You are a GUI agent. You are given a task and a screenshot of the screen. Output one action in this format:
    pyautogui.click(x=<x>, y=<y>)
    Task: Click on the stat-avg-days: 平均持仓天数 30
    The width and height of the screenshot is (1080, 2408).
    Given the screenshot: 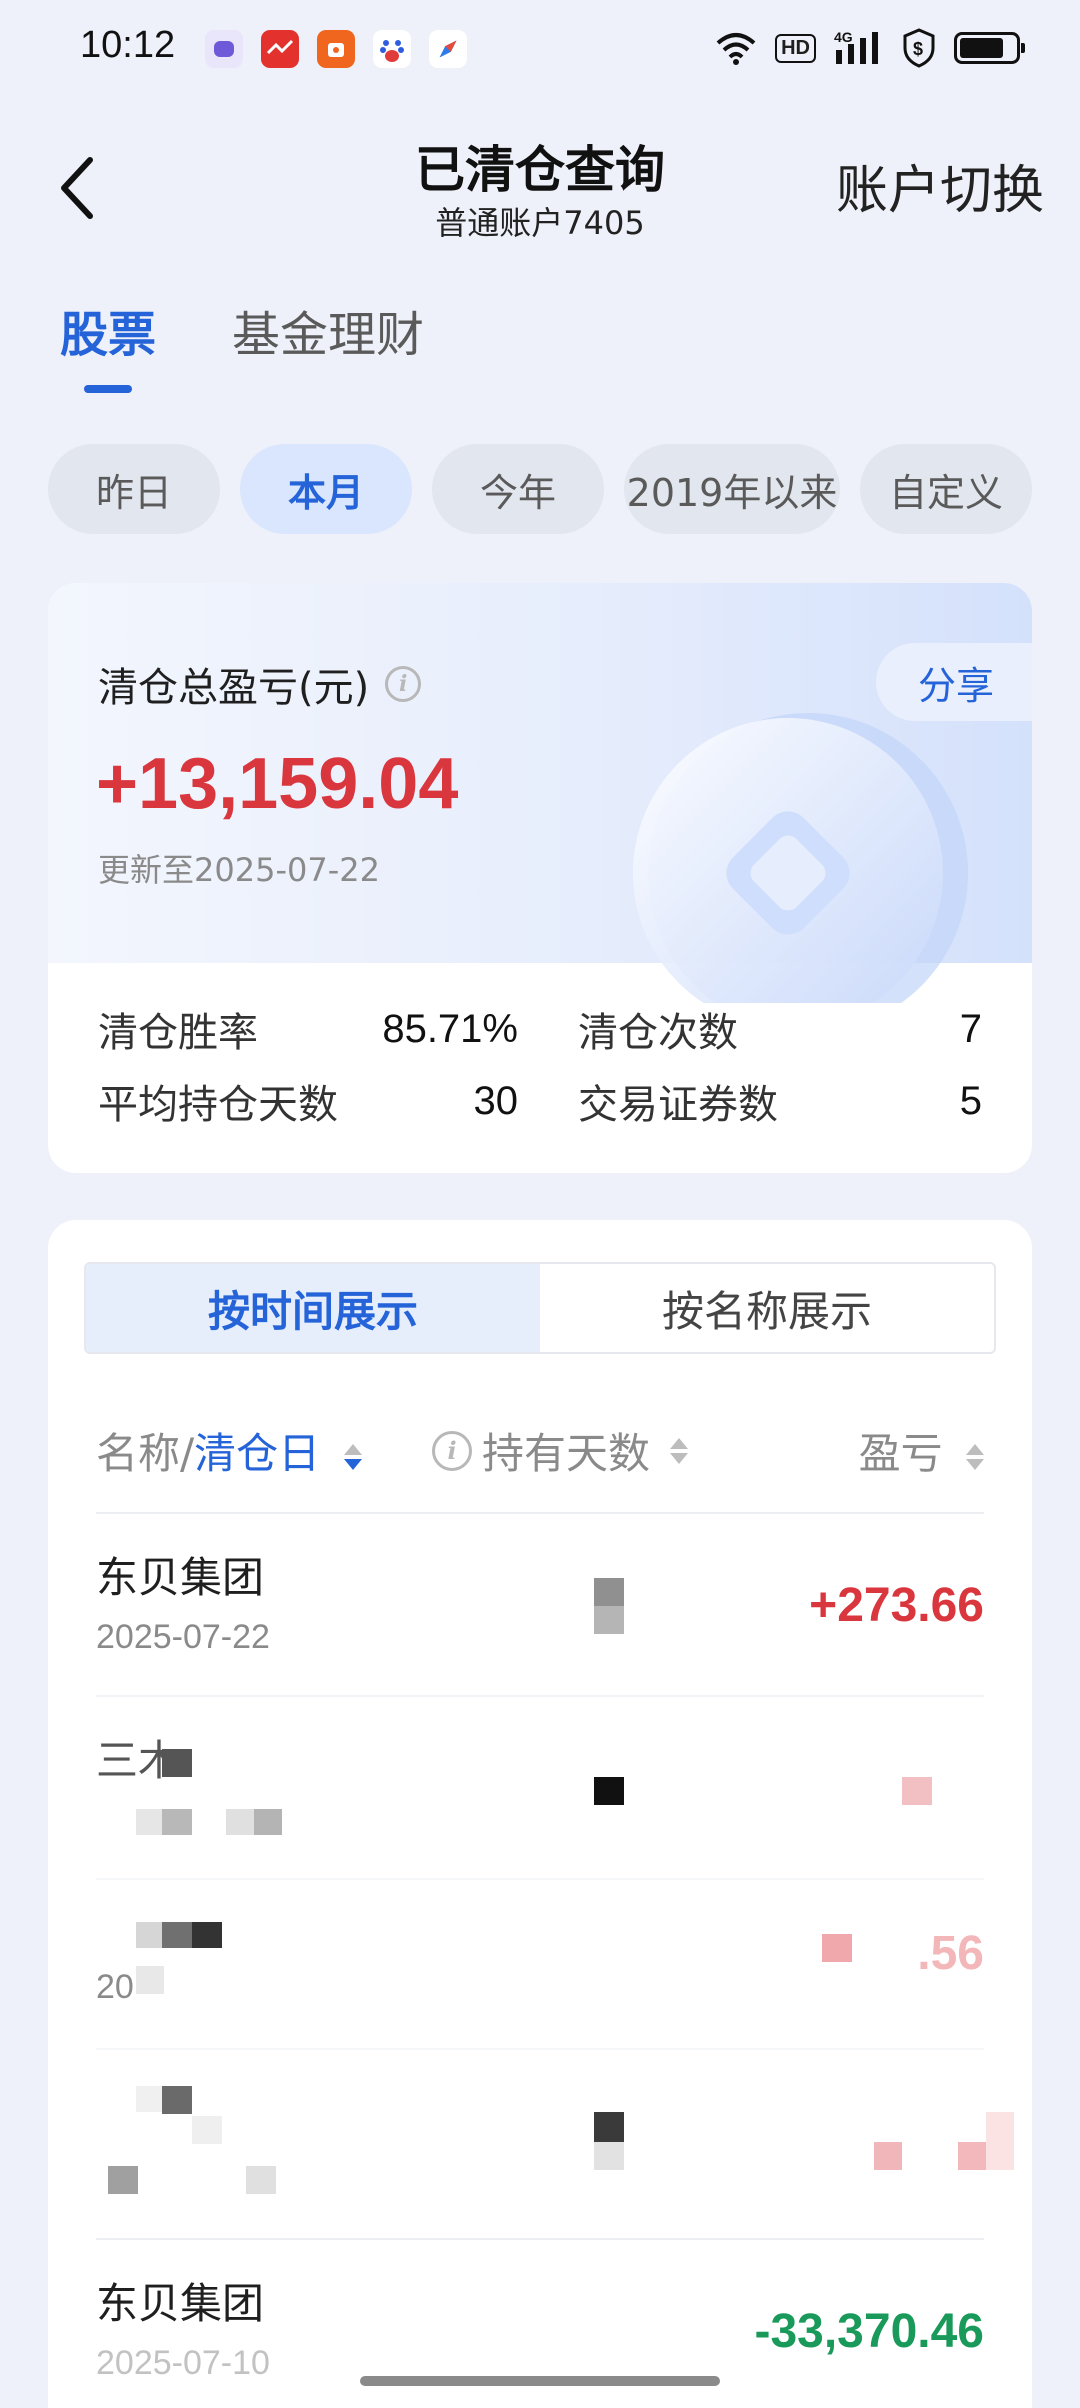 What is the action you would take?
    pyautogui.click(x=308, y=1101)
    